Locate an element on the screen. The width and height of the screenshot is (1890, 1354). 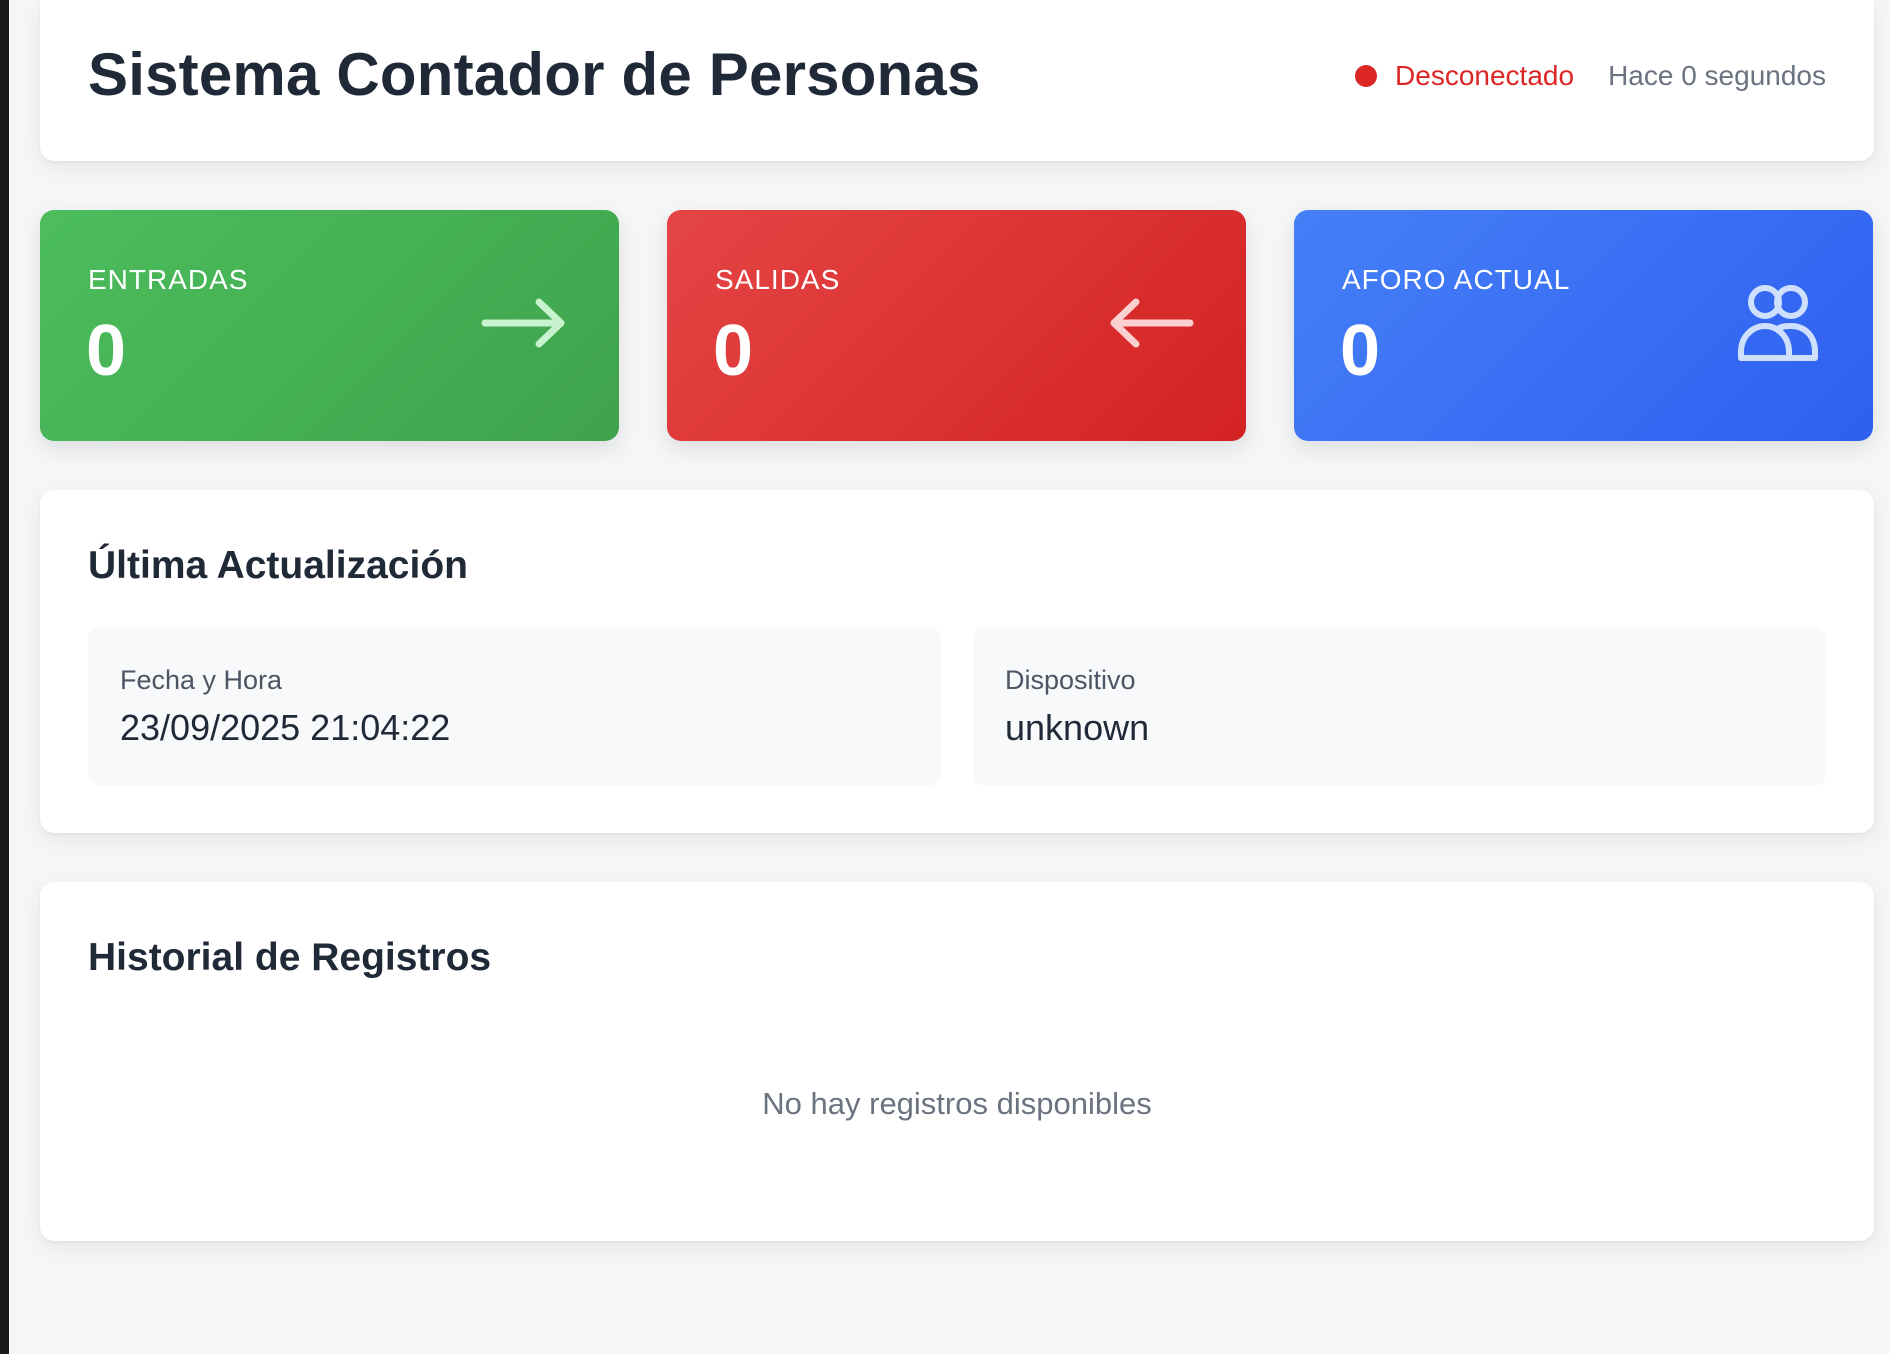
datetime-value: 23/09/2025 21:04:22 is located at coordinates (285, 727).